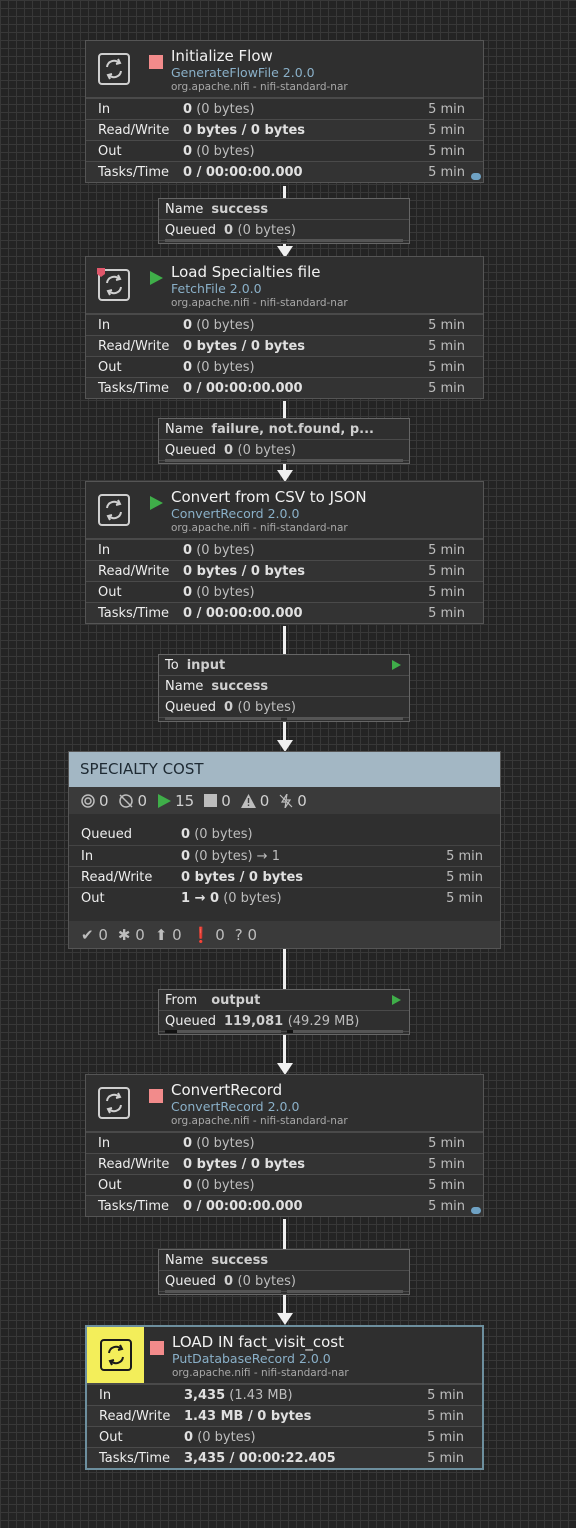 The image size is (576, 1528). What do you see at coordinates (208, 935) in the screenshot?
I see `modified-stale-count: ❗ 0` at bounding box center [208, 935].